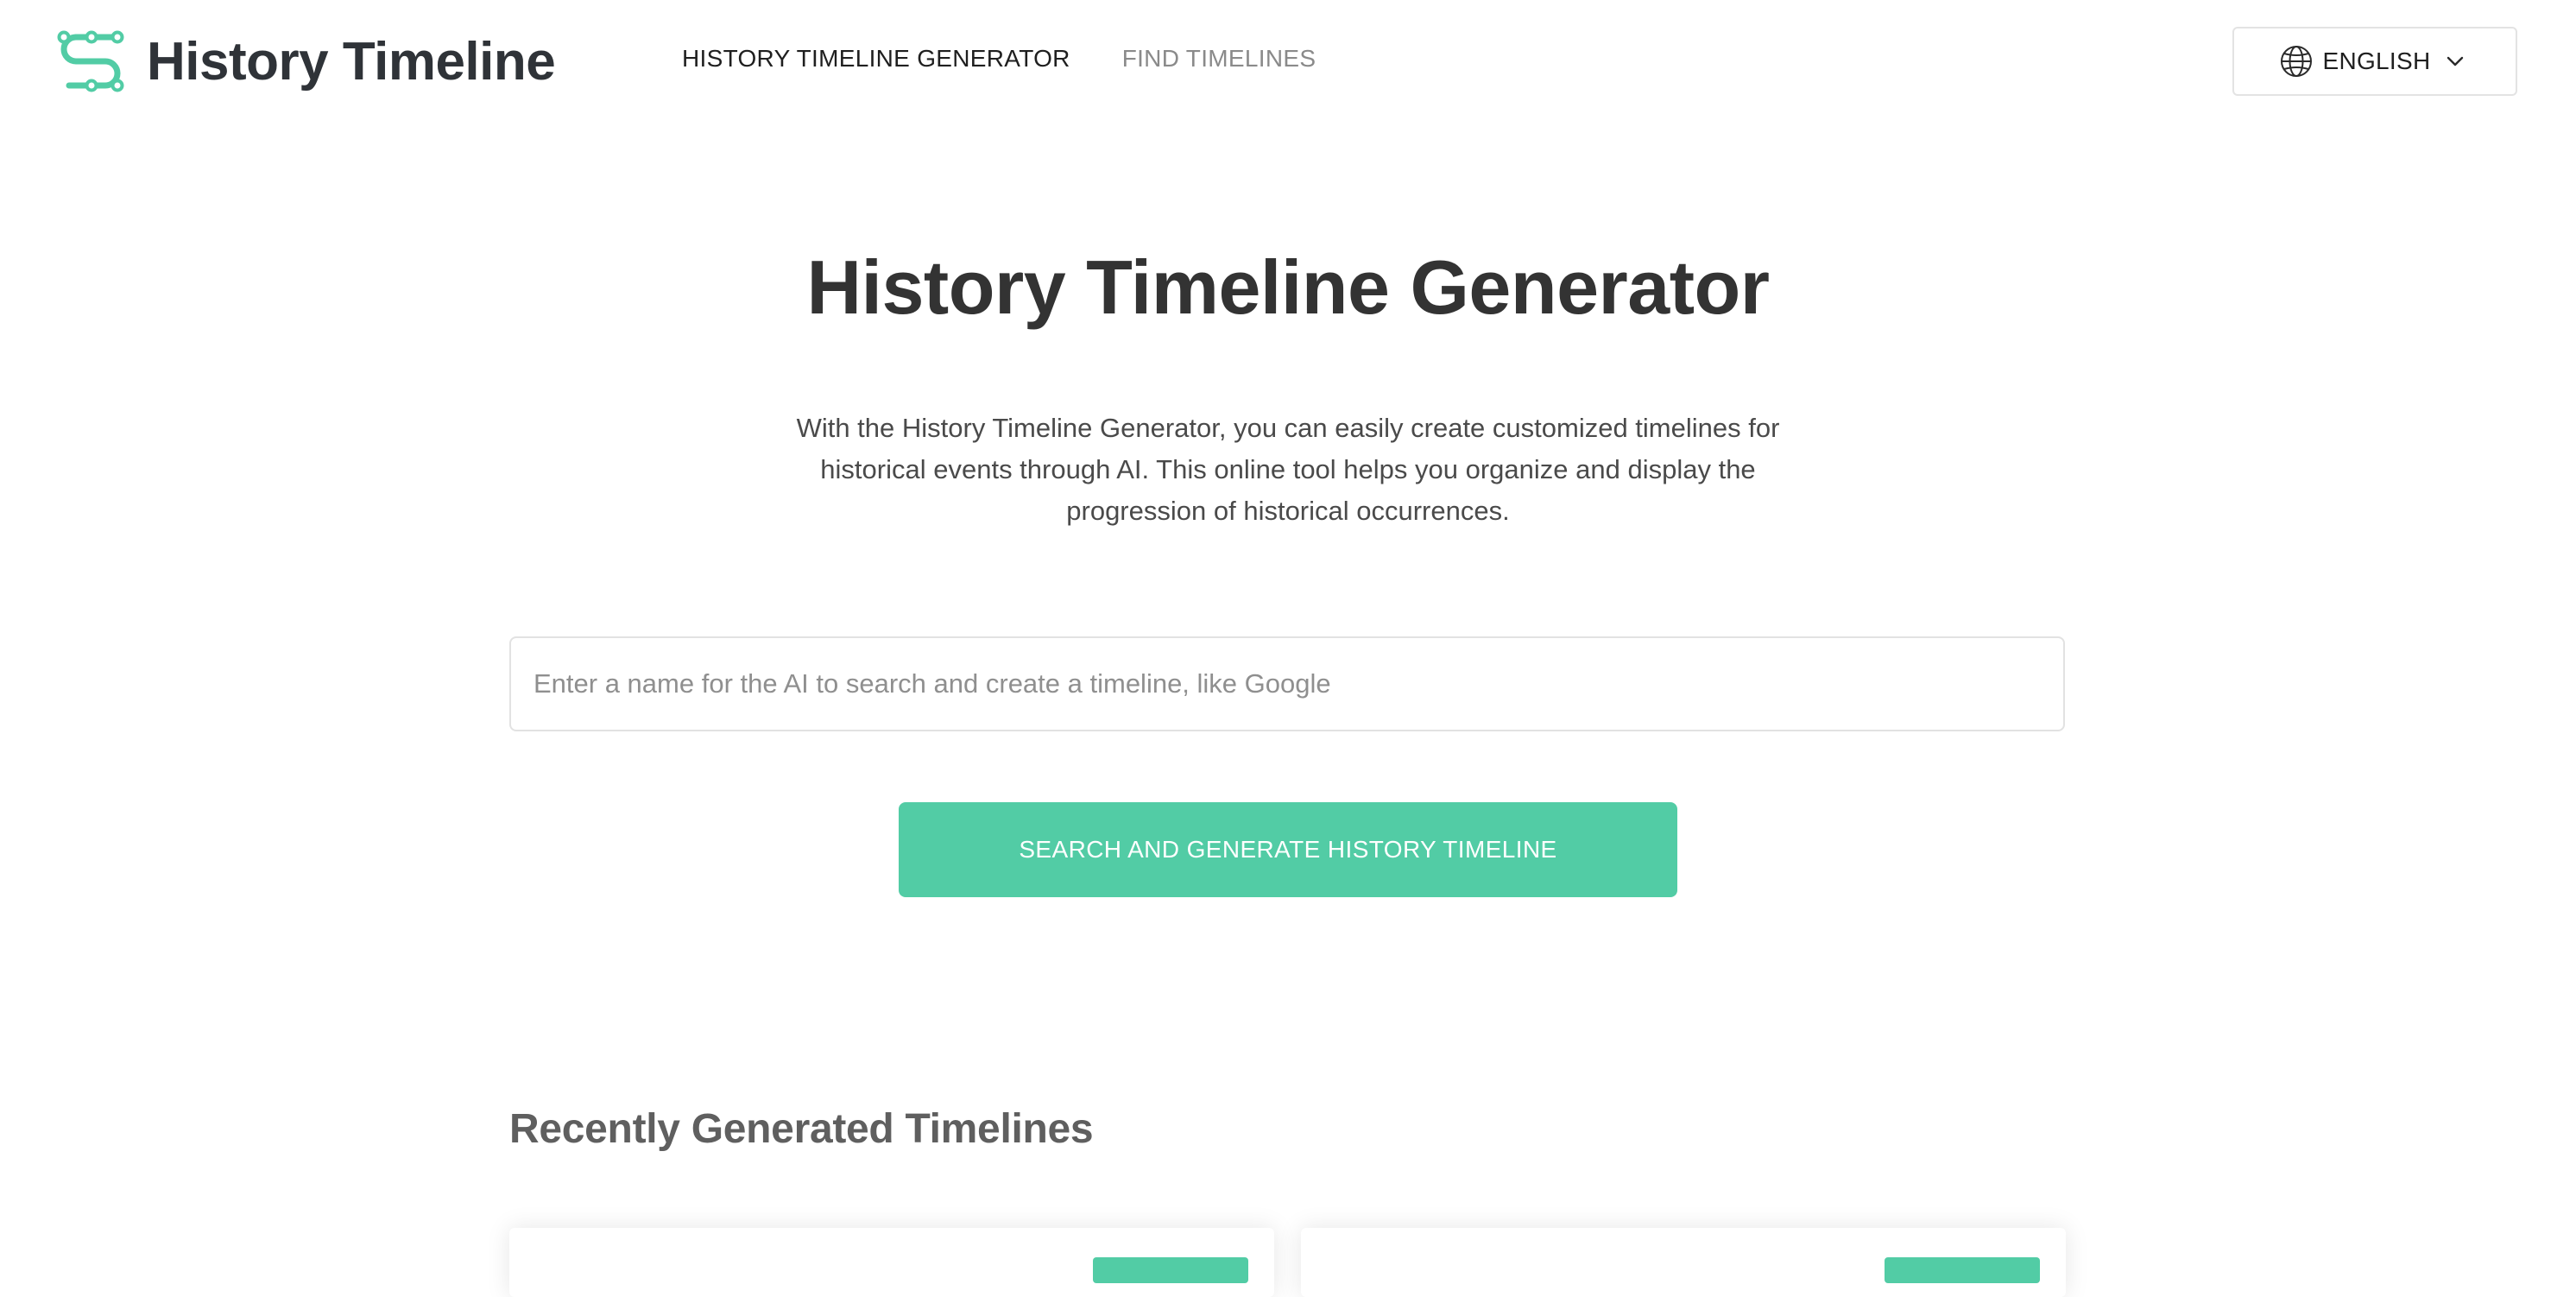 The image size is (2576, 1297). Describe the element at coordinates (876, 59) in the screenshot. I see `nav-link-history-timeline-generator: HISTORY TIMELINE GENERATOR` at that location.